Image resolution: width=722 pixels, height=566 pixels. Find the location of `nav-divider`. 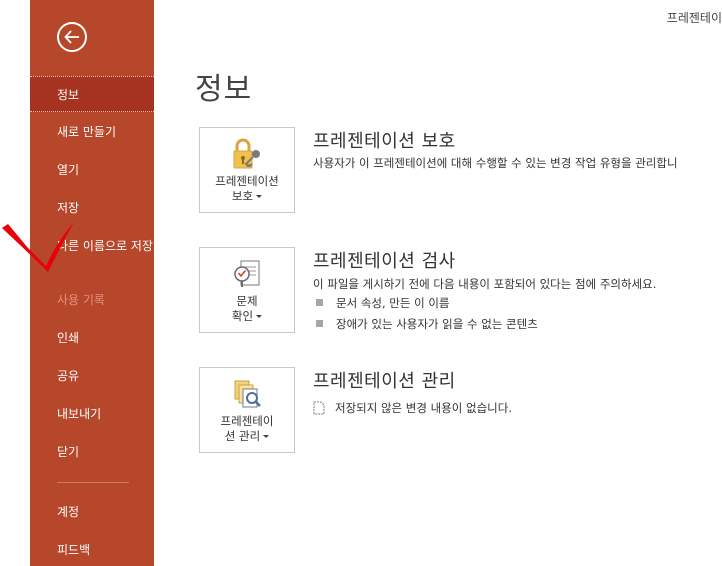

nav-divider is located at coordinates (93, 482).